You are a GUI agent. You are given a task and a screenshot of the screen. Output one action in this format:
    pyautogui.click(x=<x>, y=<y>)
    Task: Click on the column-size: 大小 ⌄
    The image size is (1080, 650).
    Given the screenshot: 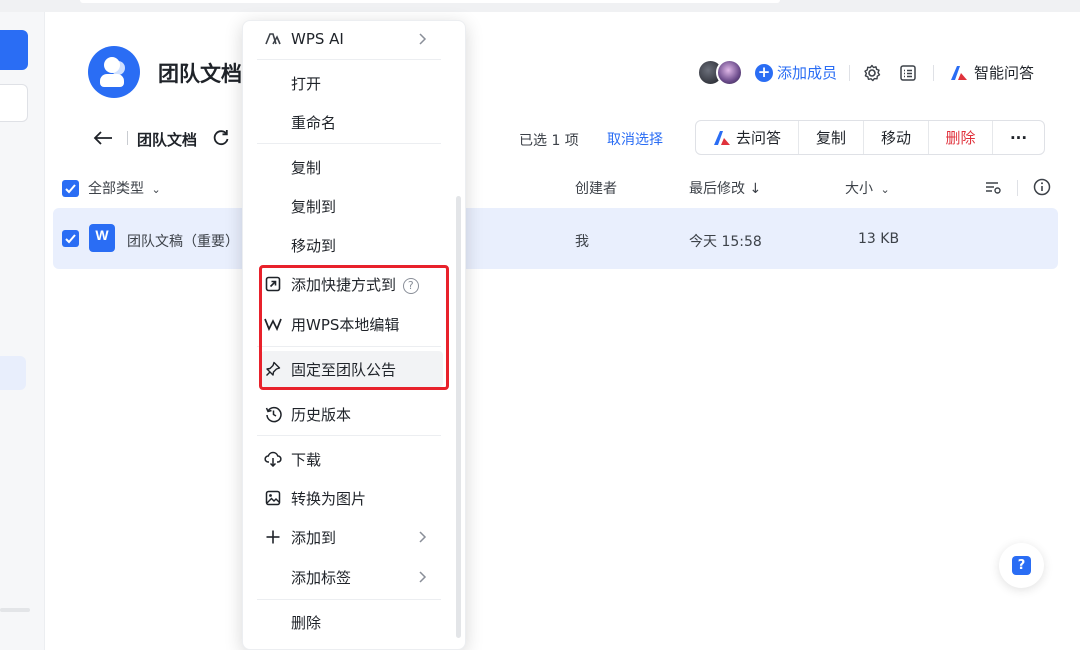 What is the action you would take?
    pyautogui.click(x=867, y=188)
    